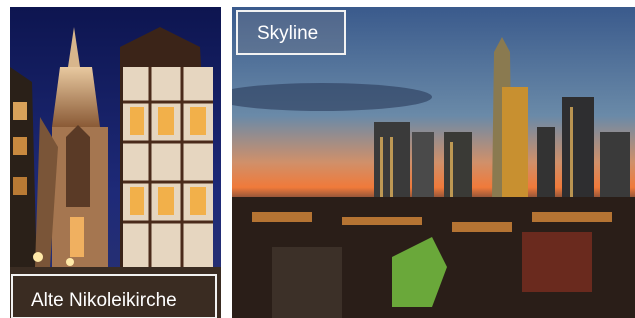 The width and height of the screenshot is (635, 318). I want to click on caption-alte-nikoleikirche: Alte Nikoleikirche, so click(114, 296).